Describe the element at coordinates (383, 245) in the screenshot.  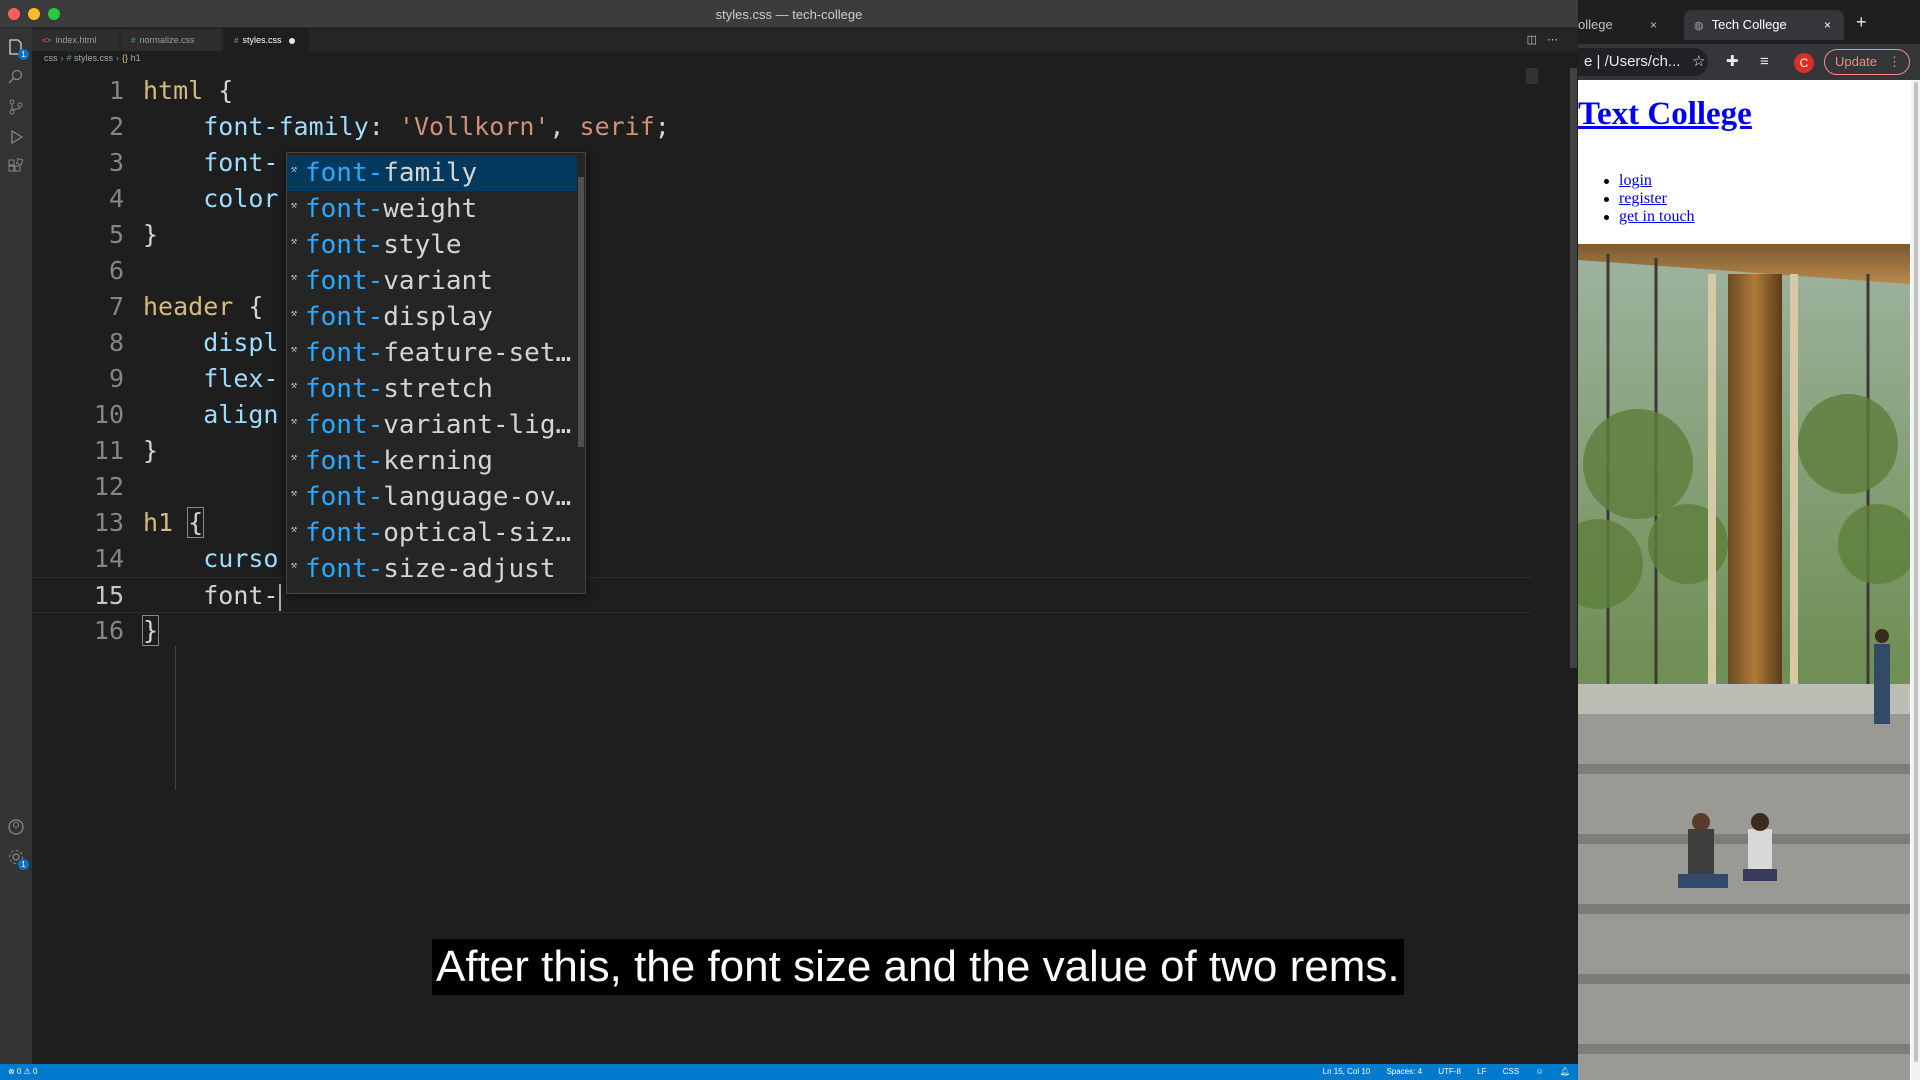
I see `suggestion-label: font-style` at that location.